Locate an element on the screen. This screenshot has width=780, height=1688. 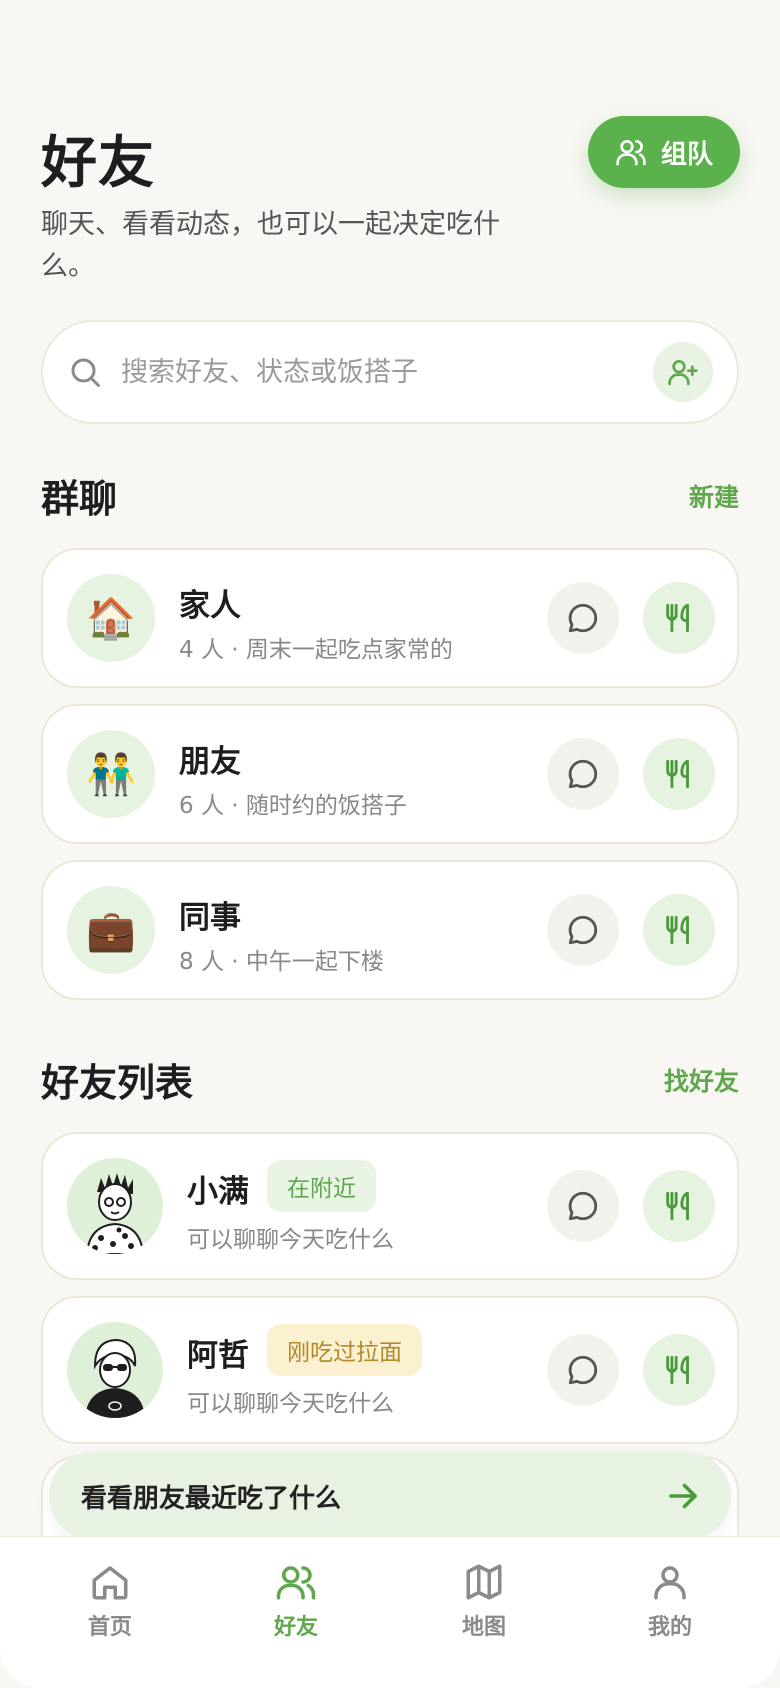
nav-item-friends: 好友 is located at coordinates (296, 1601).